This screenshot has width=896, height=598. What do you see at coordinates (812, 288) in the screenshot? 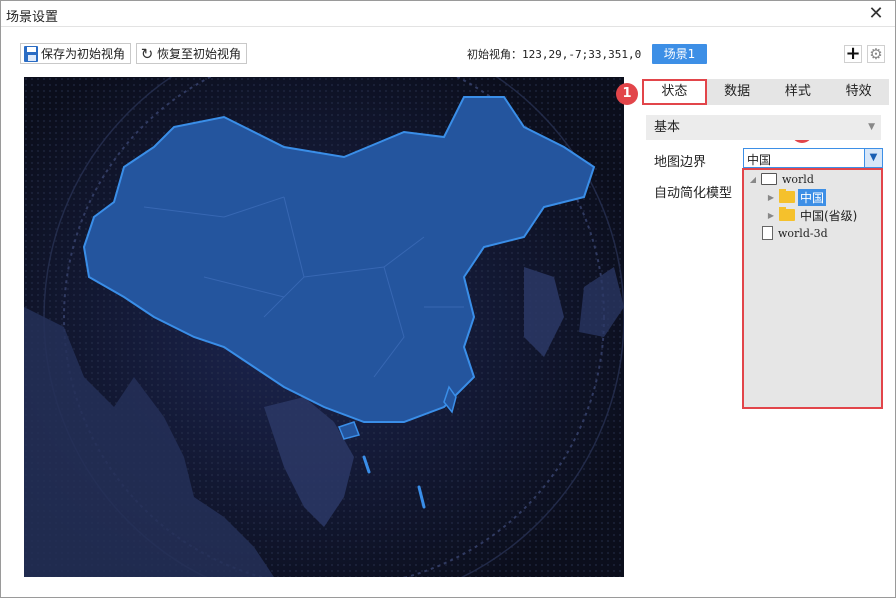
I see `map-border-dropdown: ◢ world ▶ 中国 ▶ 中国(省级) world-3d` at bounding box center [812, 288].